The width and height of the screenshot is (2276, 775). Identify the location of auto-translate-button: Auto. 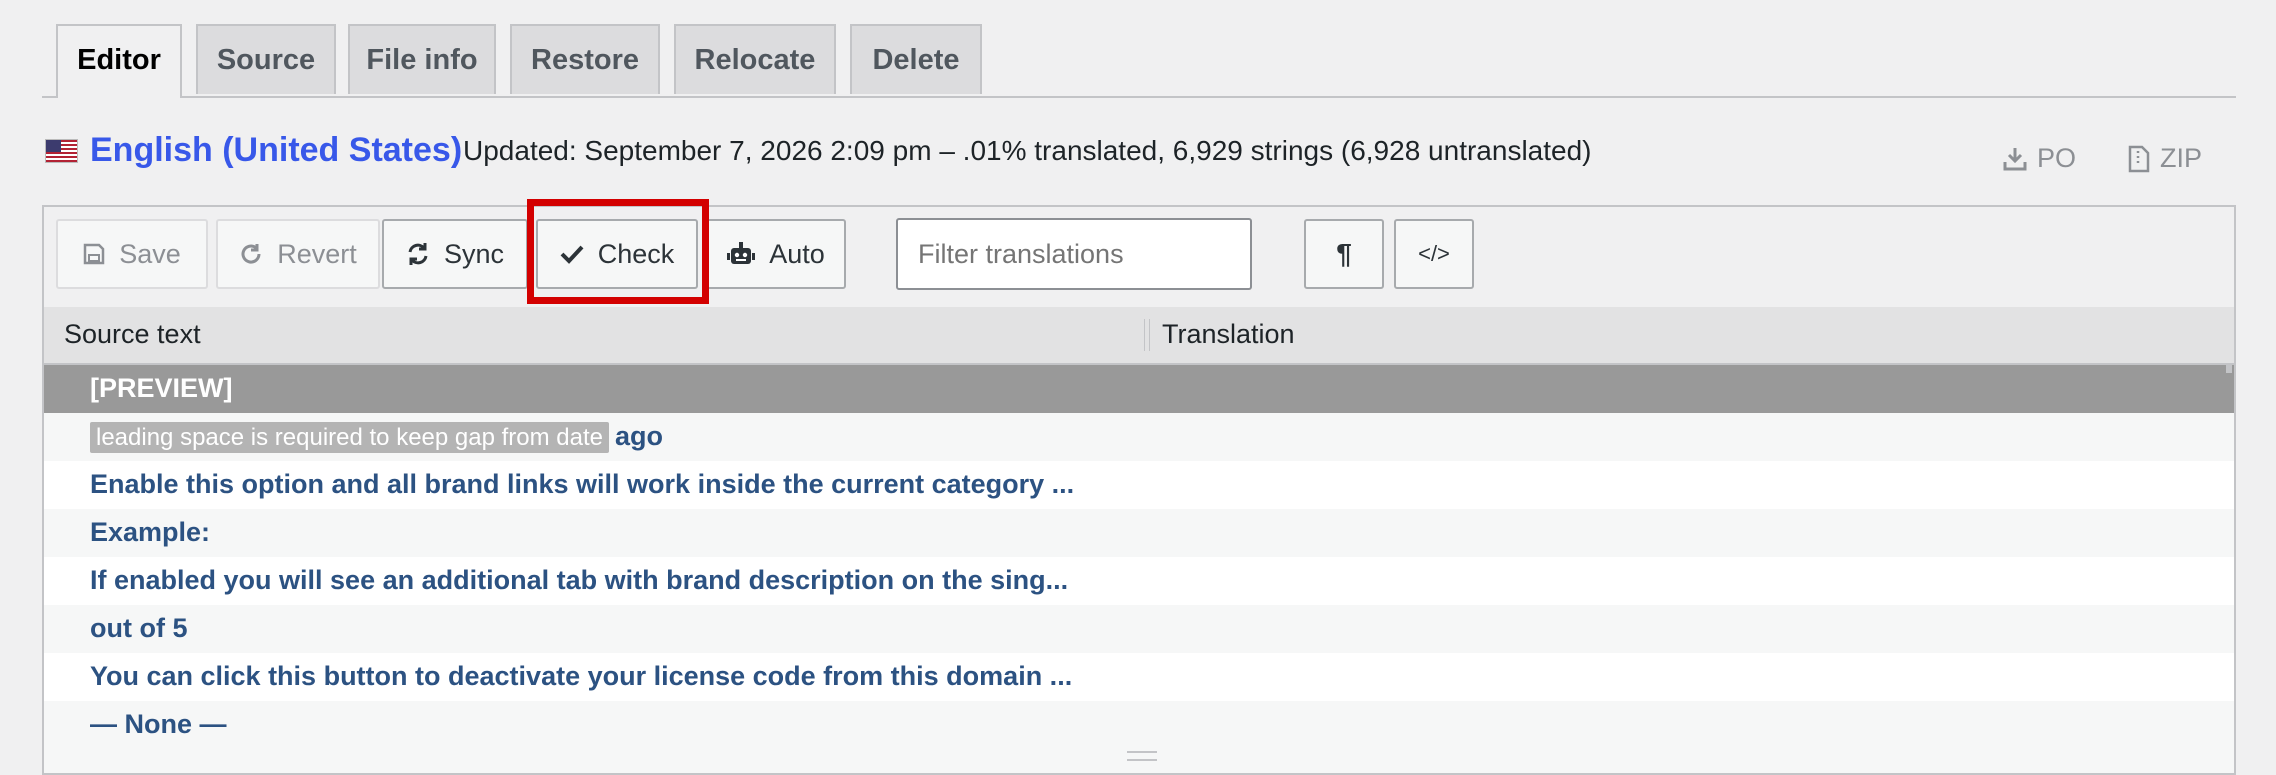
(776, 254).